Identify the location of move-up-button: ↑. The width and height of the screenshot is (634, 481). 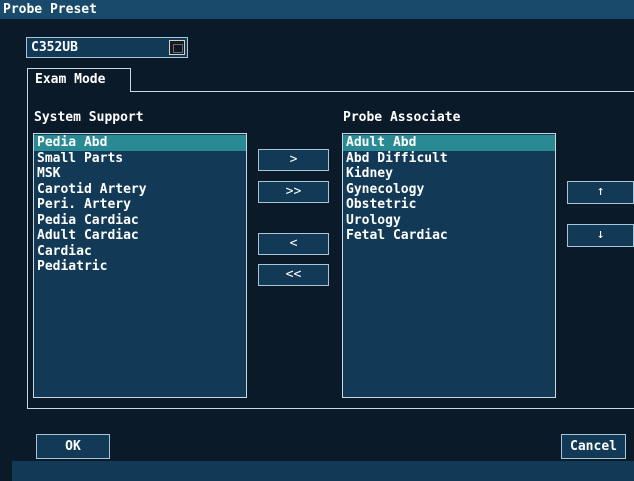
(600, 192).